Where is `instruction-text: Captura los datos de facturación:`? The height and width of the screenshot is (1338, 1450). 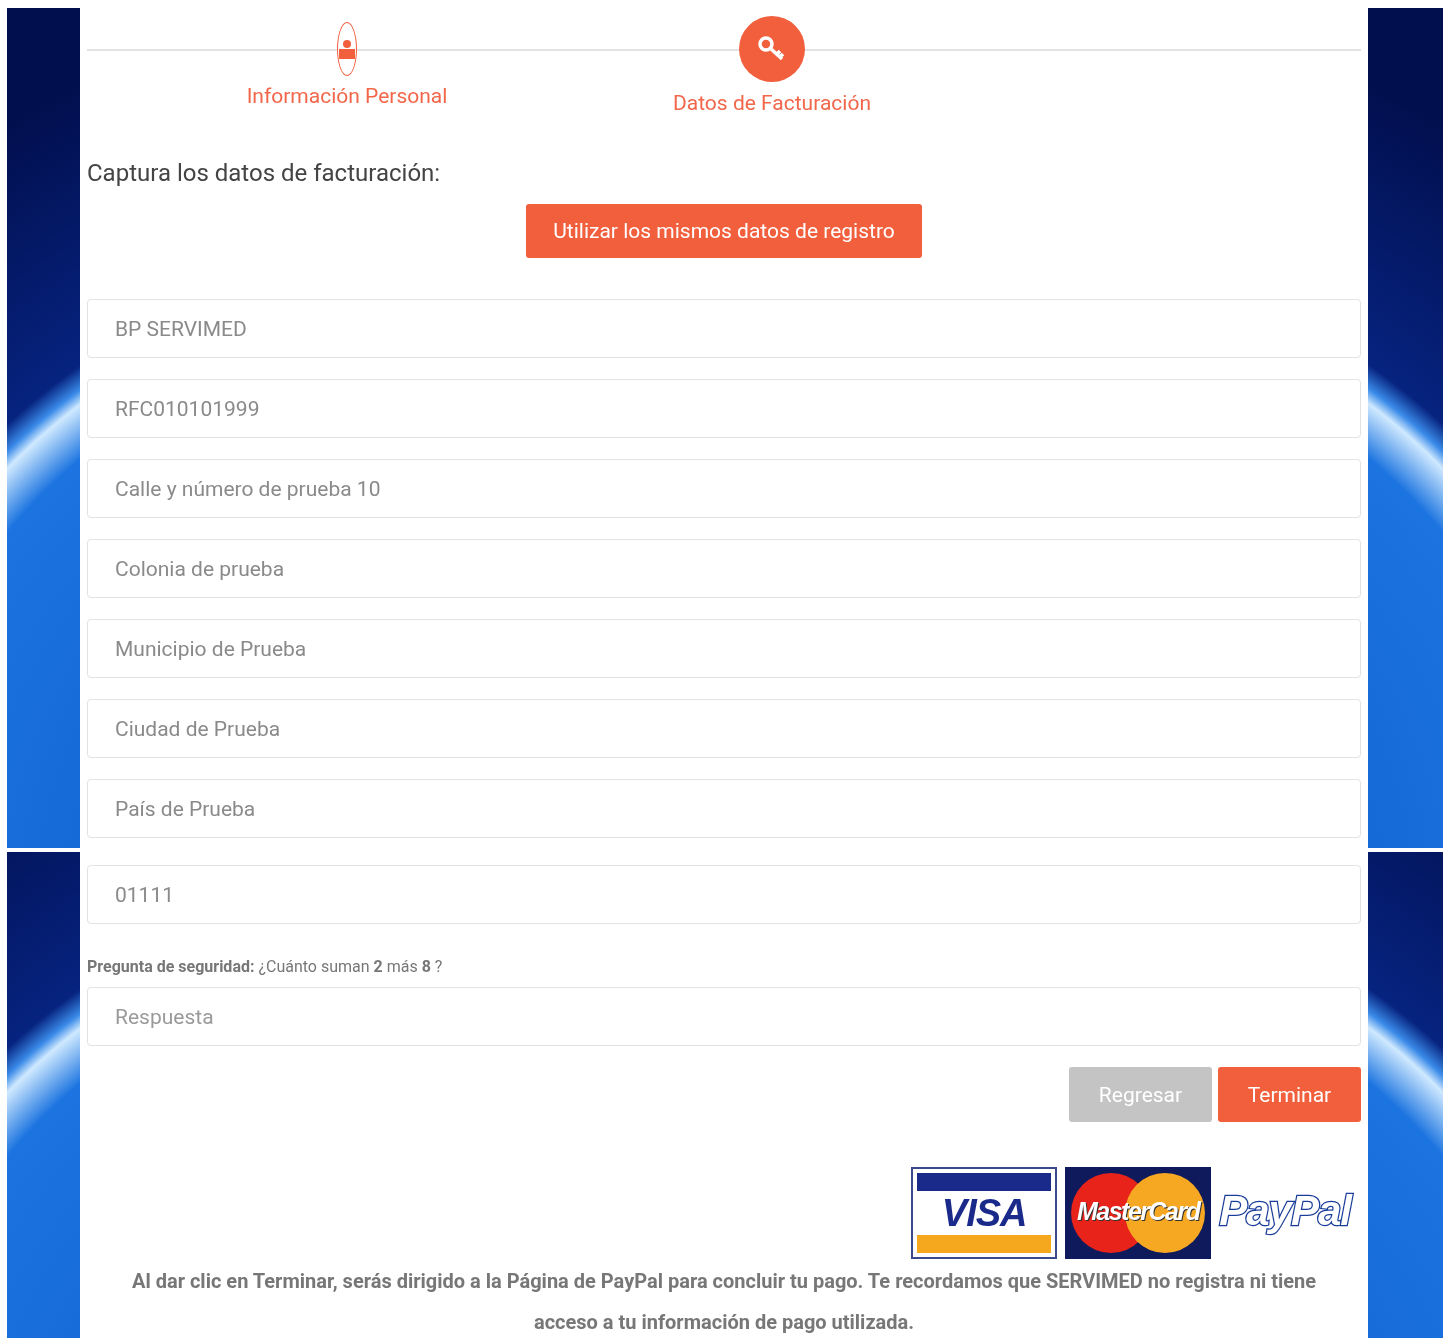
instruction-text: Captura los datos de facturación: is located at coordinates (264, 173).